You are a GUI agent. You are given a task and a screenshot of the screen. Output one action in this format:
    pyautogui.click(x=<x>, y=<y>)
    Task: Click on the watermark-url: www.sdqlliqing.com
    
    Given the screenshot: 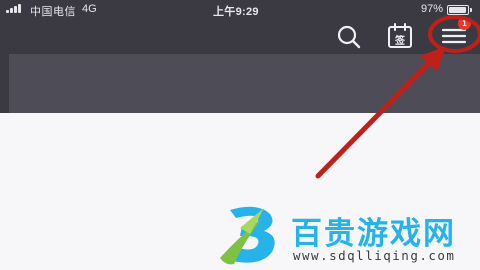 What is the action you would take?
    pyautogui.click(x=374, y=255)
    